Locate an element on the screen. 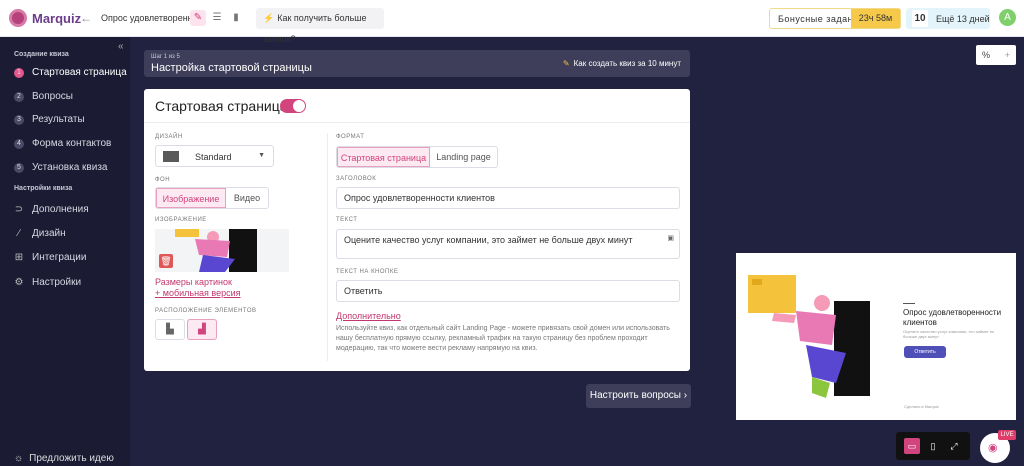 The image size is (1024, 466). divider is located at coordinates (417, 122).